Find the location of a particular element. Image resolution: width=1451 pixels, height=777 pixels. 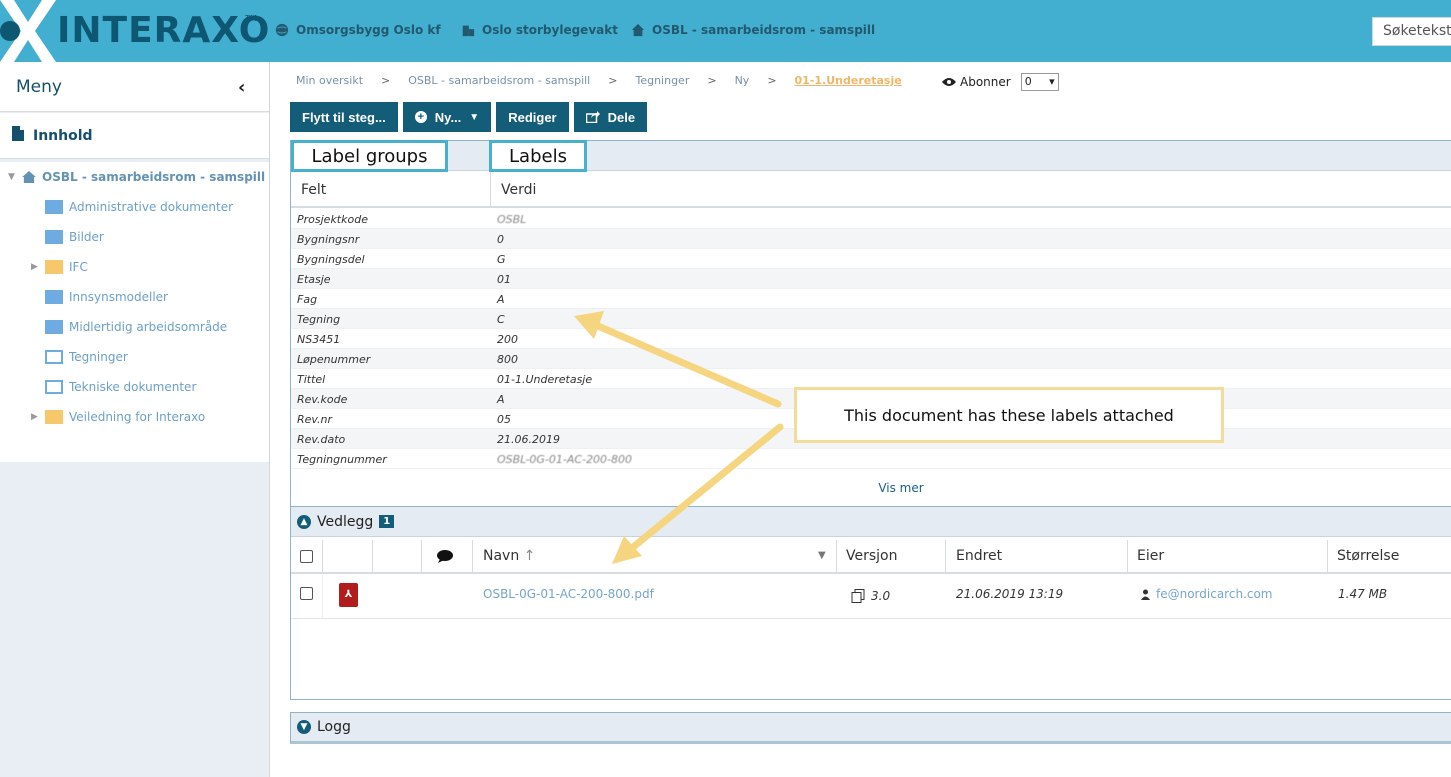

property-row: NS3451 200 is located at coordinates (871, 339).